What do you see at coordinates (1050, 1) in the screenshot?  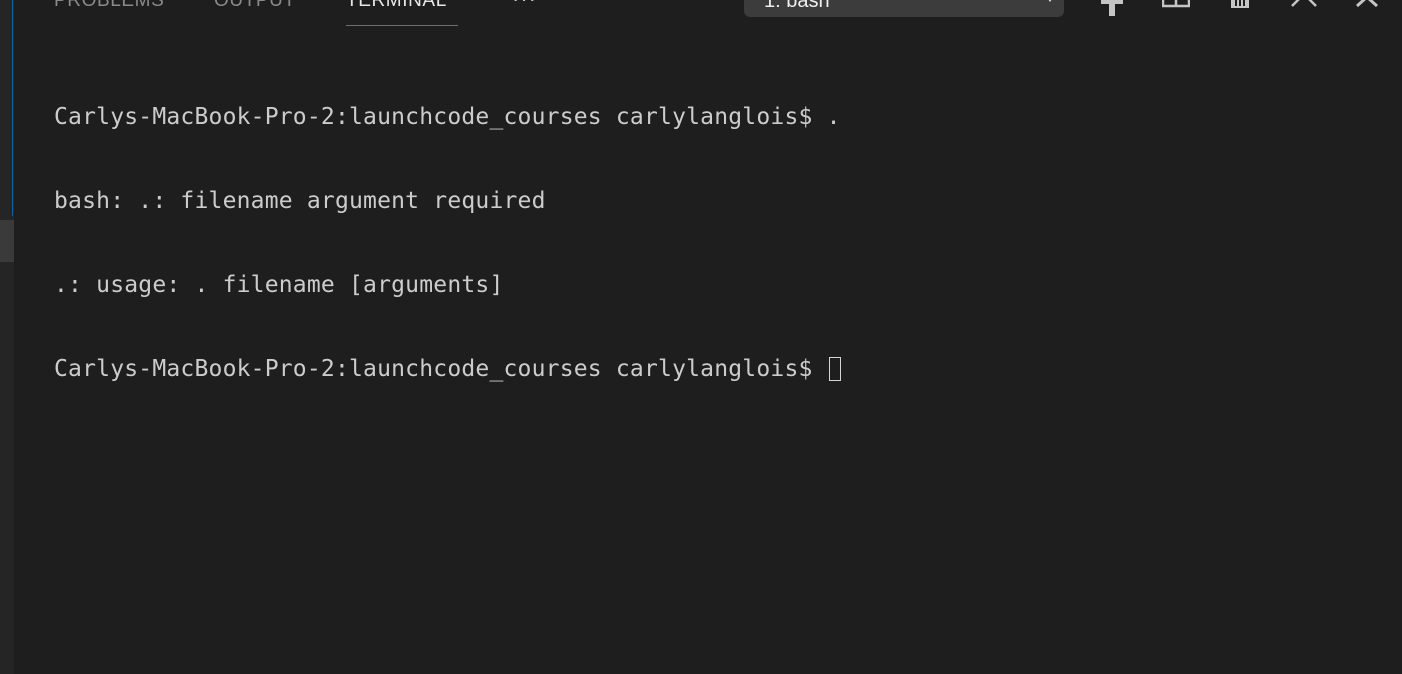 I see `chevron-down-icon` at bounding box center [1050, 1].